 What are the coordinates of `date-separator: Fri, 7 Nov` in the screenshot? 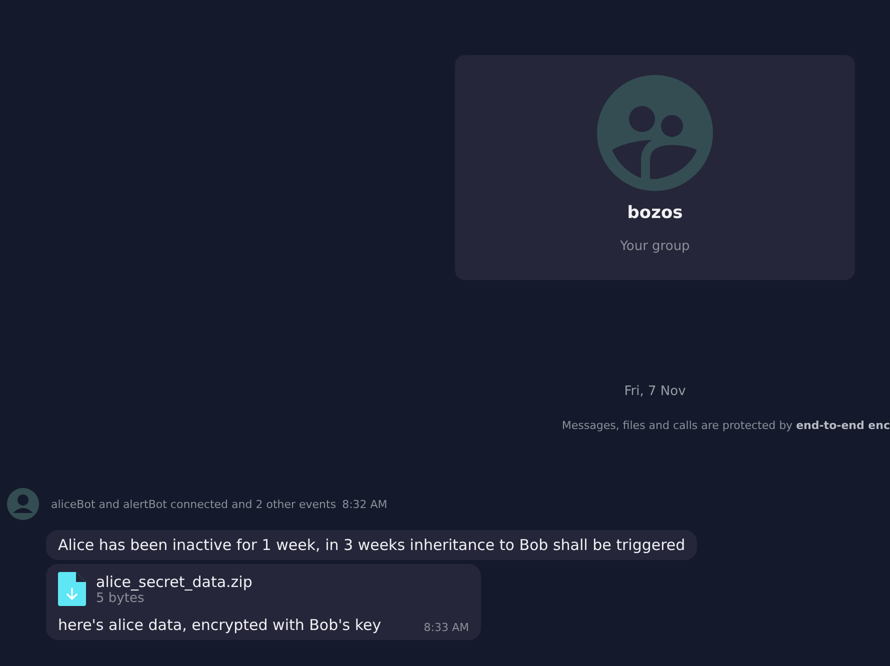 It's located at (655, 391).